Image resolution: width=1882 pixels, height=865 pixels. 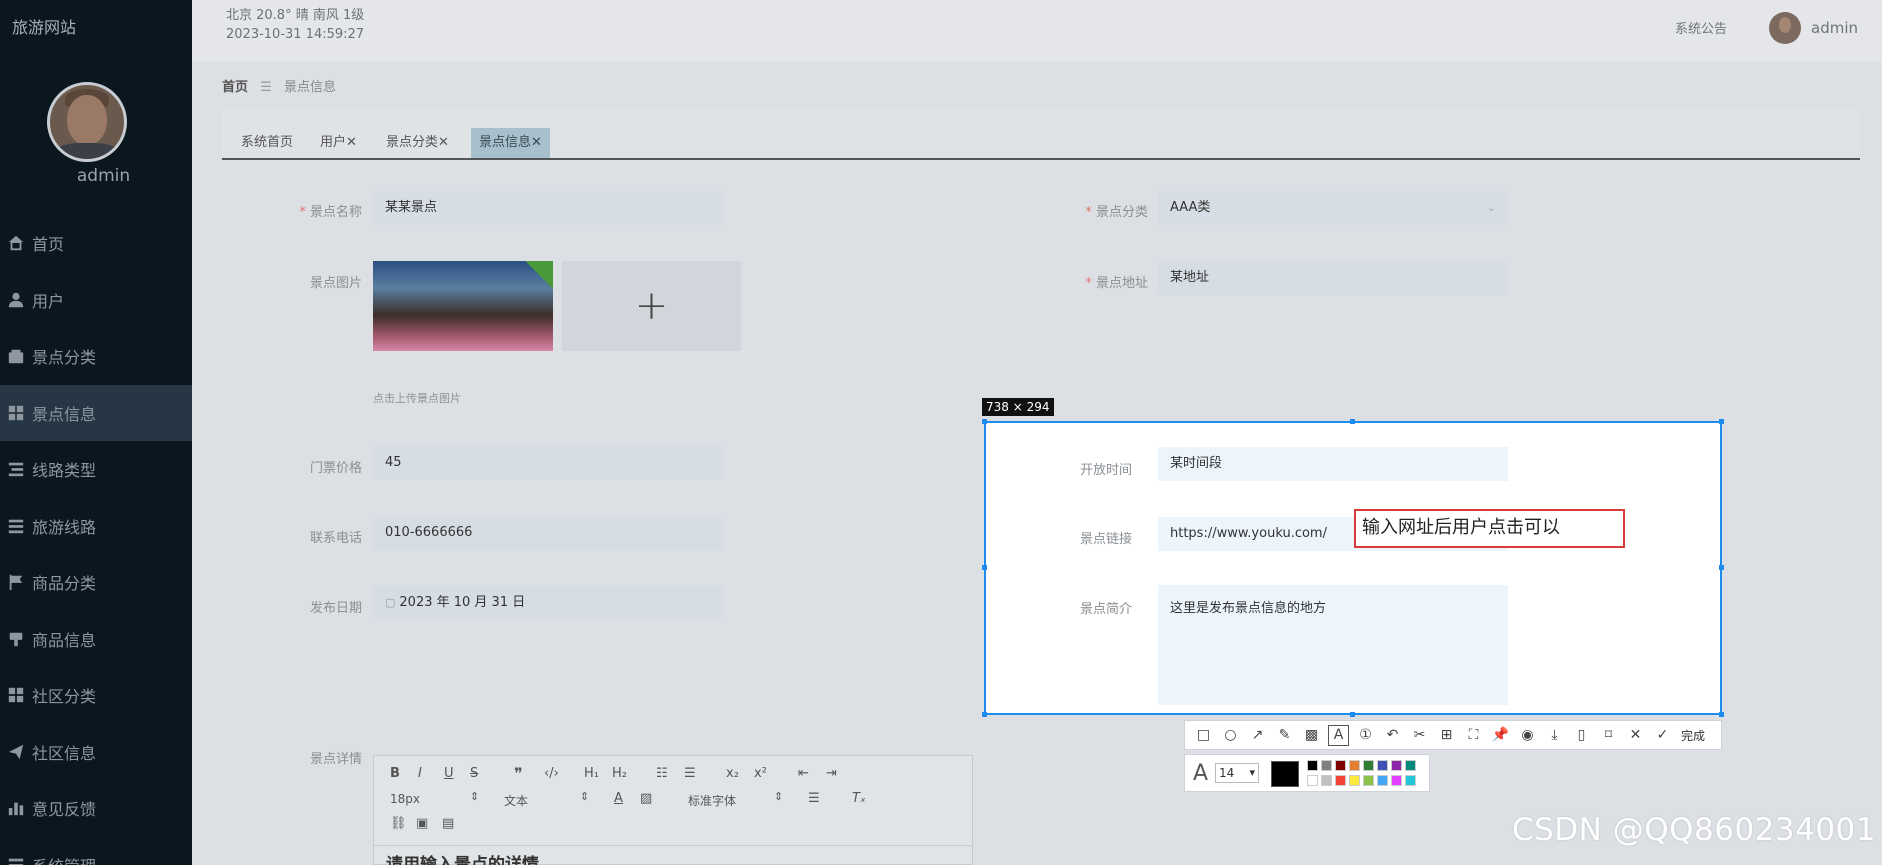 What do you see at coordinates (803, 773) in the screenshot?
I see `outdent-icon: ⇤` at bounding box center [803, 773].